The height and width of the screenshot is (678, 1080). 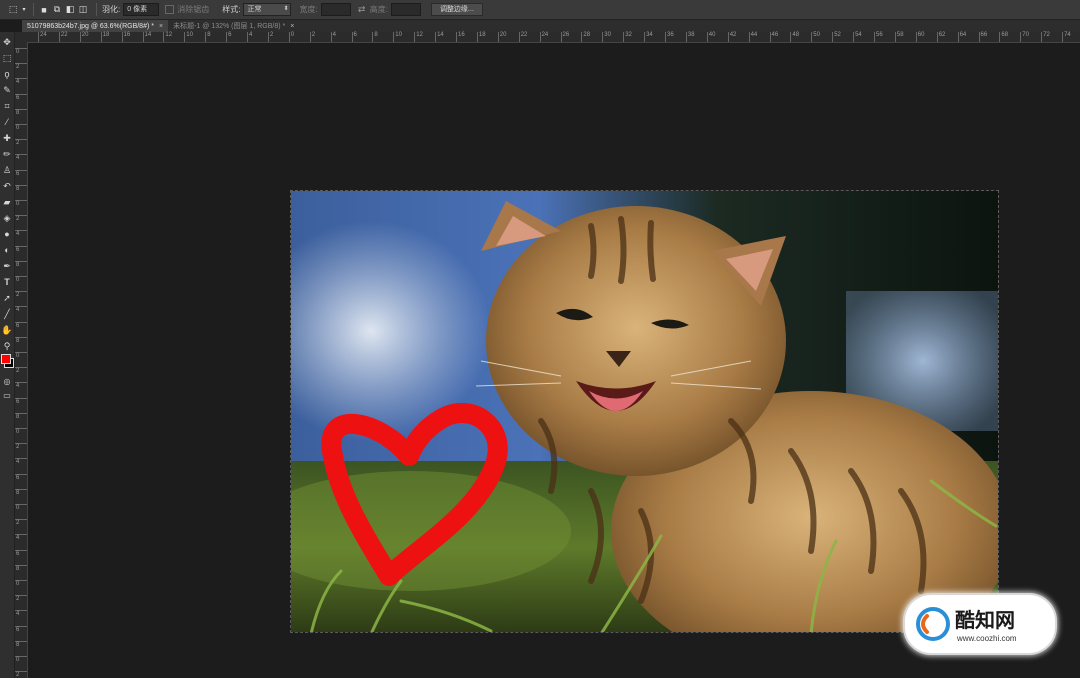 What do you see at coordinates (900, 35) in the screenshot?
I see `ruler-label: 58` at bounding box center [900, 35].